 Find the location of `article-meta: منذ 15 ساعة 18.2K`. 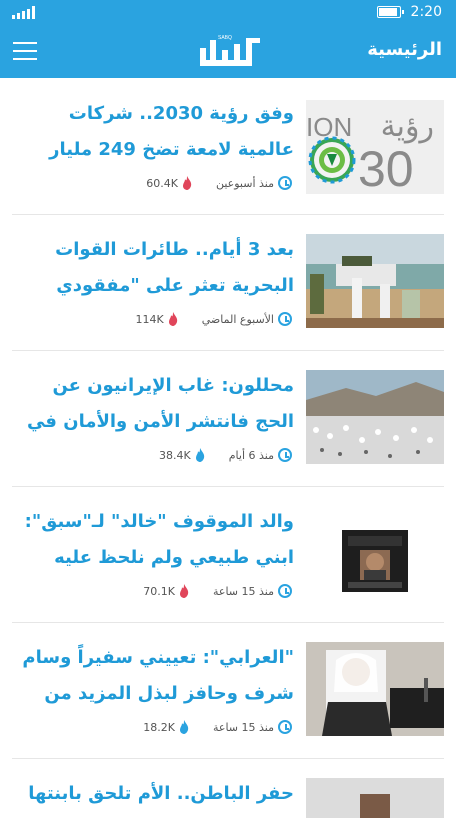

article-meta: منذ 15 ساعة 18.2K is located at coordinates (217, 727).